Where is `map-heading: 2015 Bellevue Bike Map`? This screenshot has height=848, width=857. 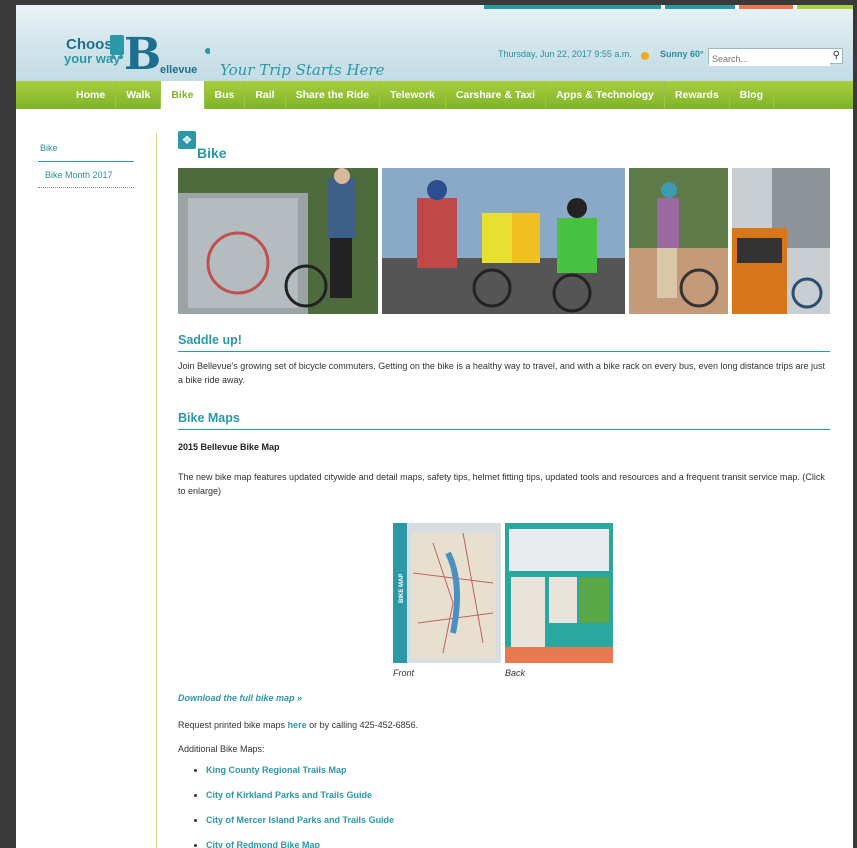
map-heading: 2015 Bellevue Bike Map is located at coordinates (229, 447).